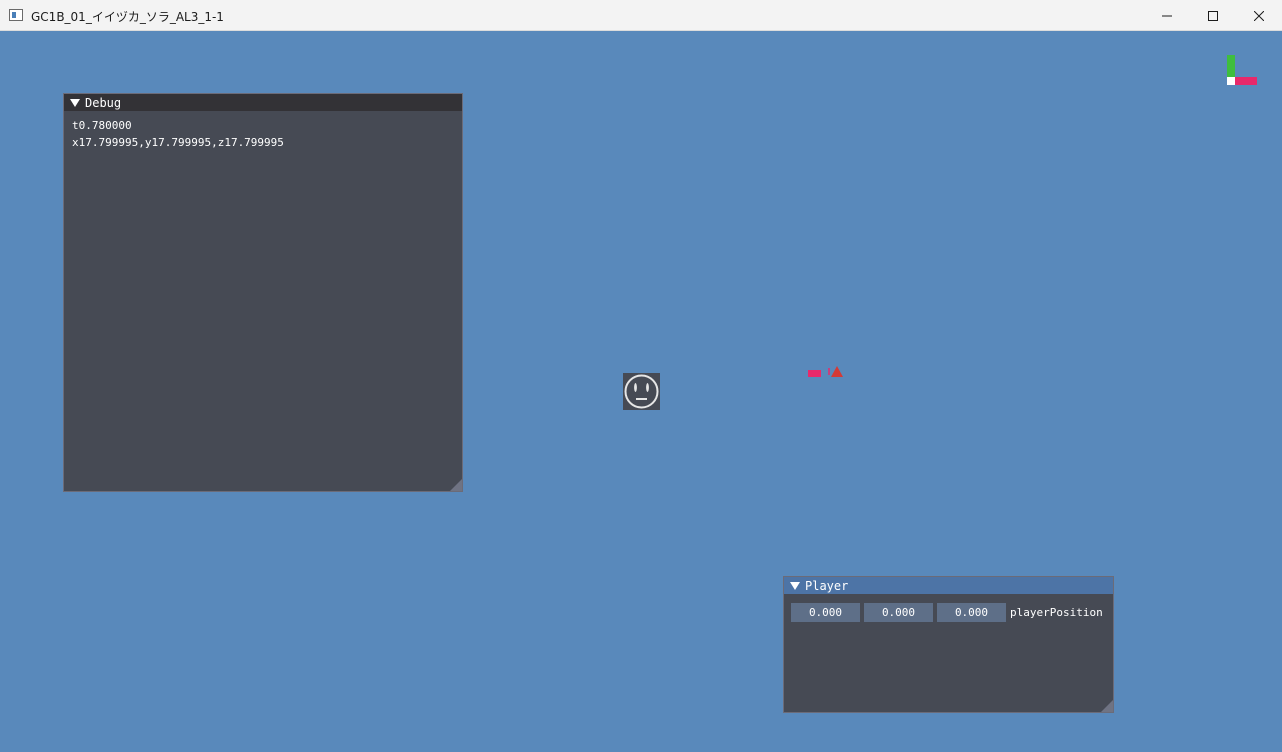 This screenshot has width=1282, height=752. I want to click on player-position-y-field: 0.000, so click(898, 612).